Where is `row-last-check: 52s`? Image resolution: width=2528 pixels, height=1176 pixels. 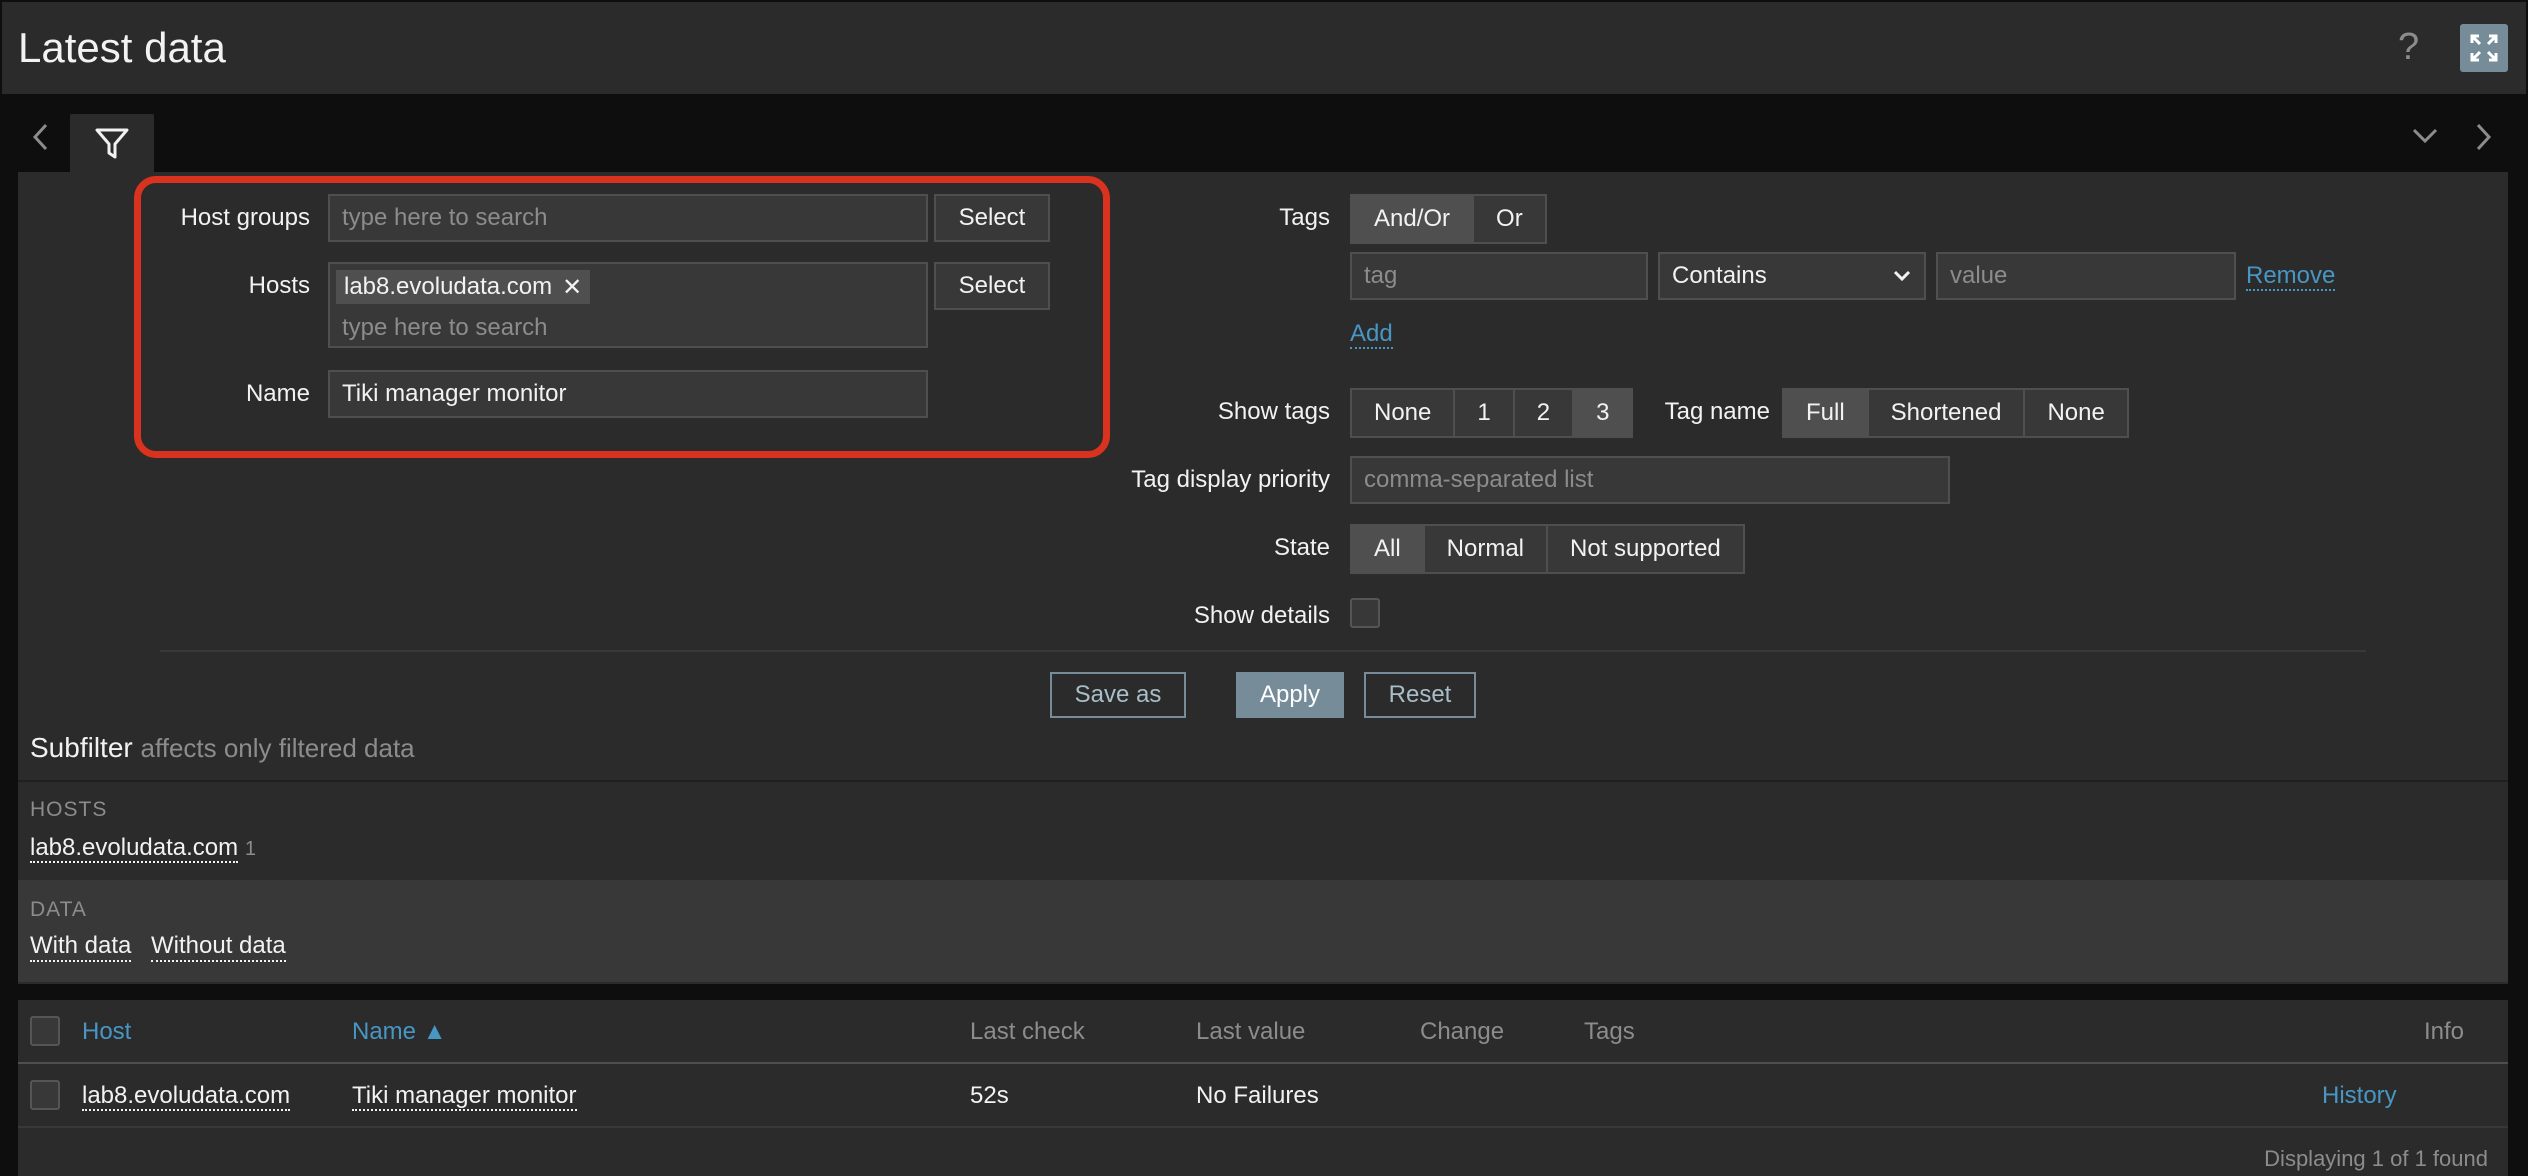
row-last-check: 52s is located at coordinates (989, 1095).